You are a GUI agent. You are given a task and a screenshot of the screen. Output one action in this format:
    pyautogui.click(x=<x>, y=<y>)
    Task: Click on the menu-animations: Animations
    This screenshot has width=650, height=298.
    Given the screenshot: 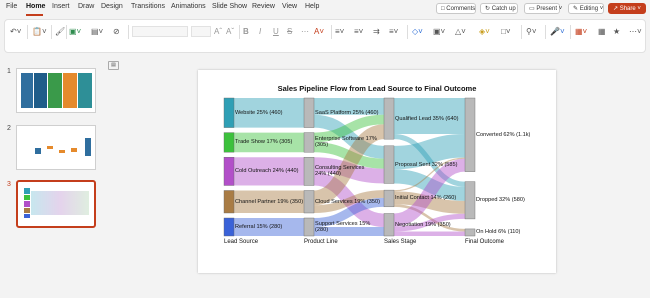 What is the action you would take?
    pyautogui.click(x=188, y=6)
    